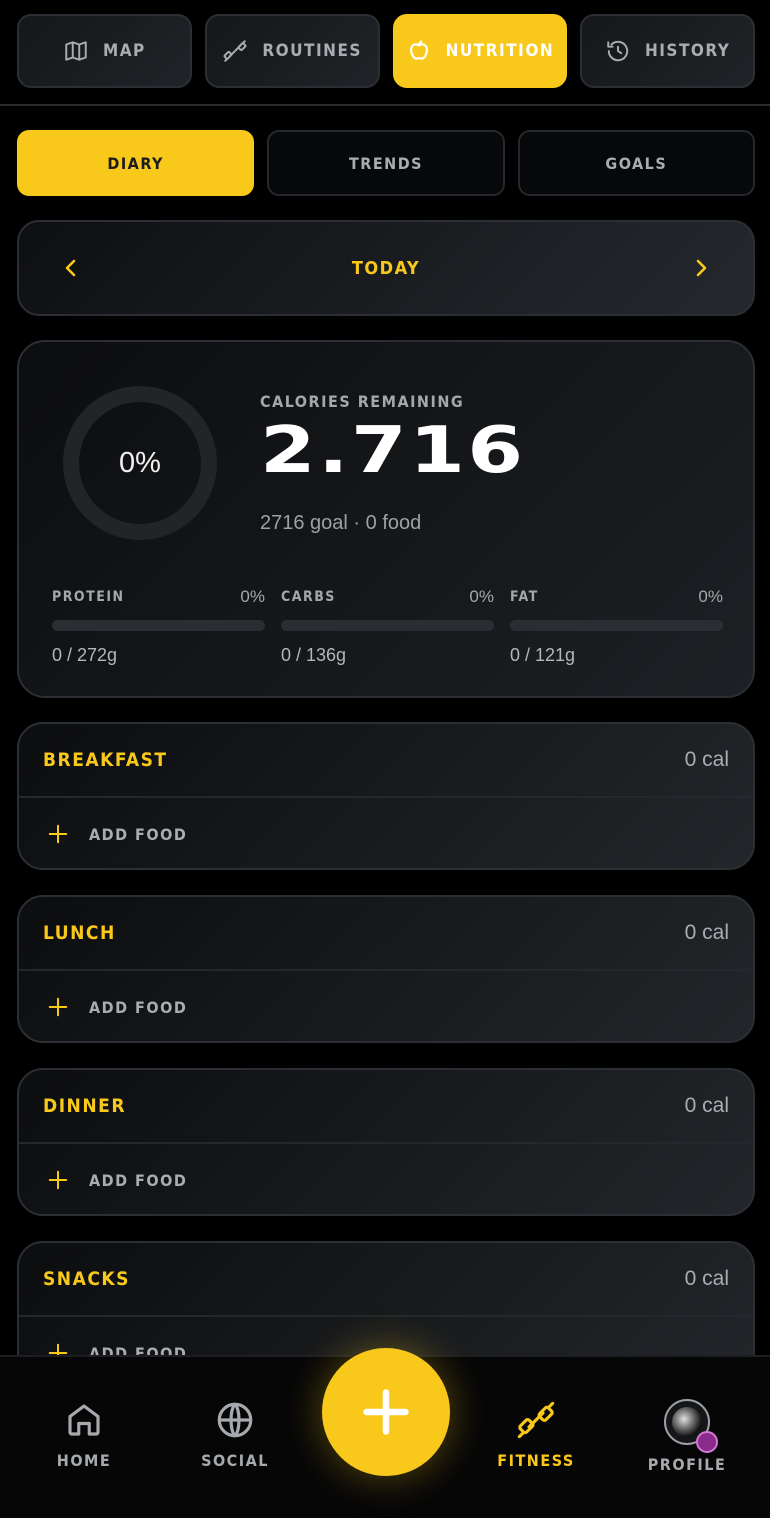  I want to click on tab-routines: ROUTINES, so click(292, 51).